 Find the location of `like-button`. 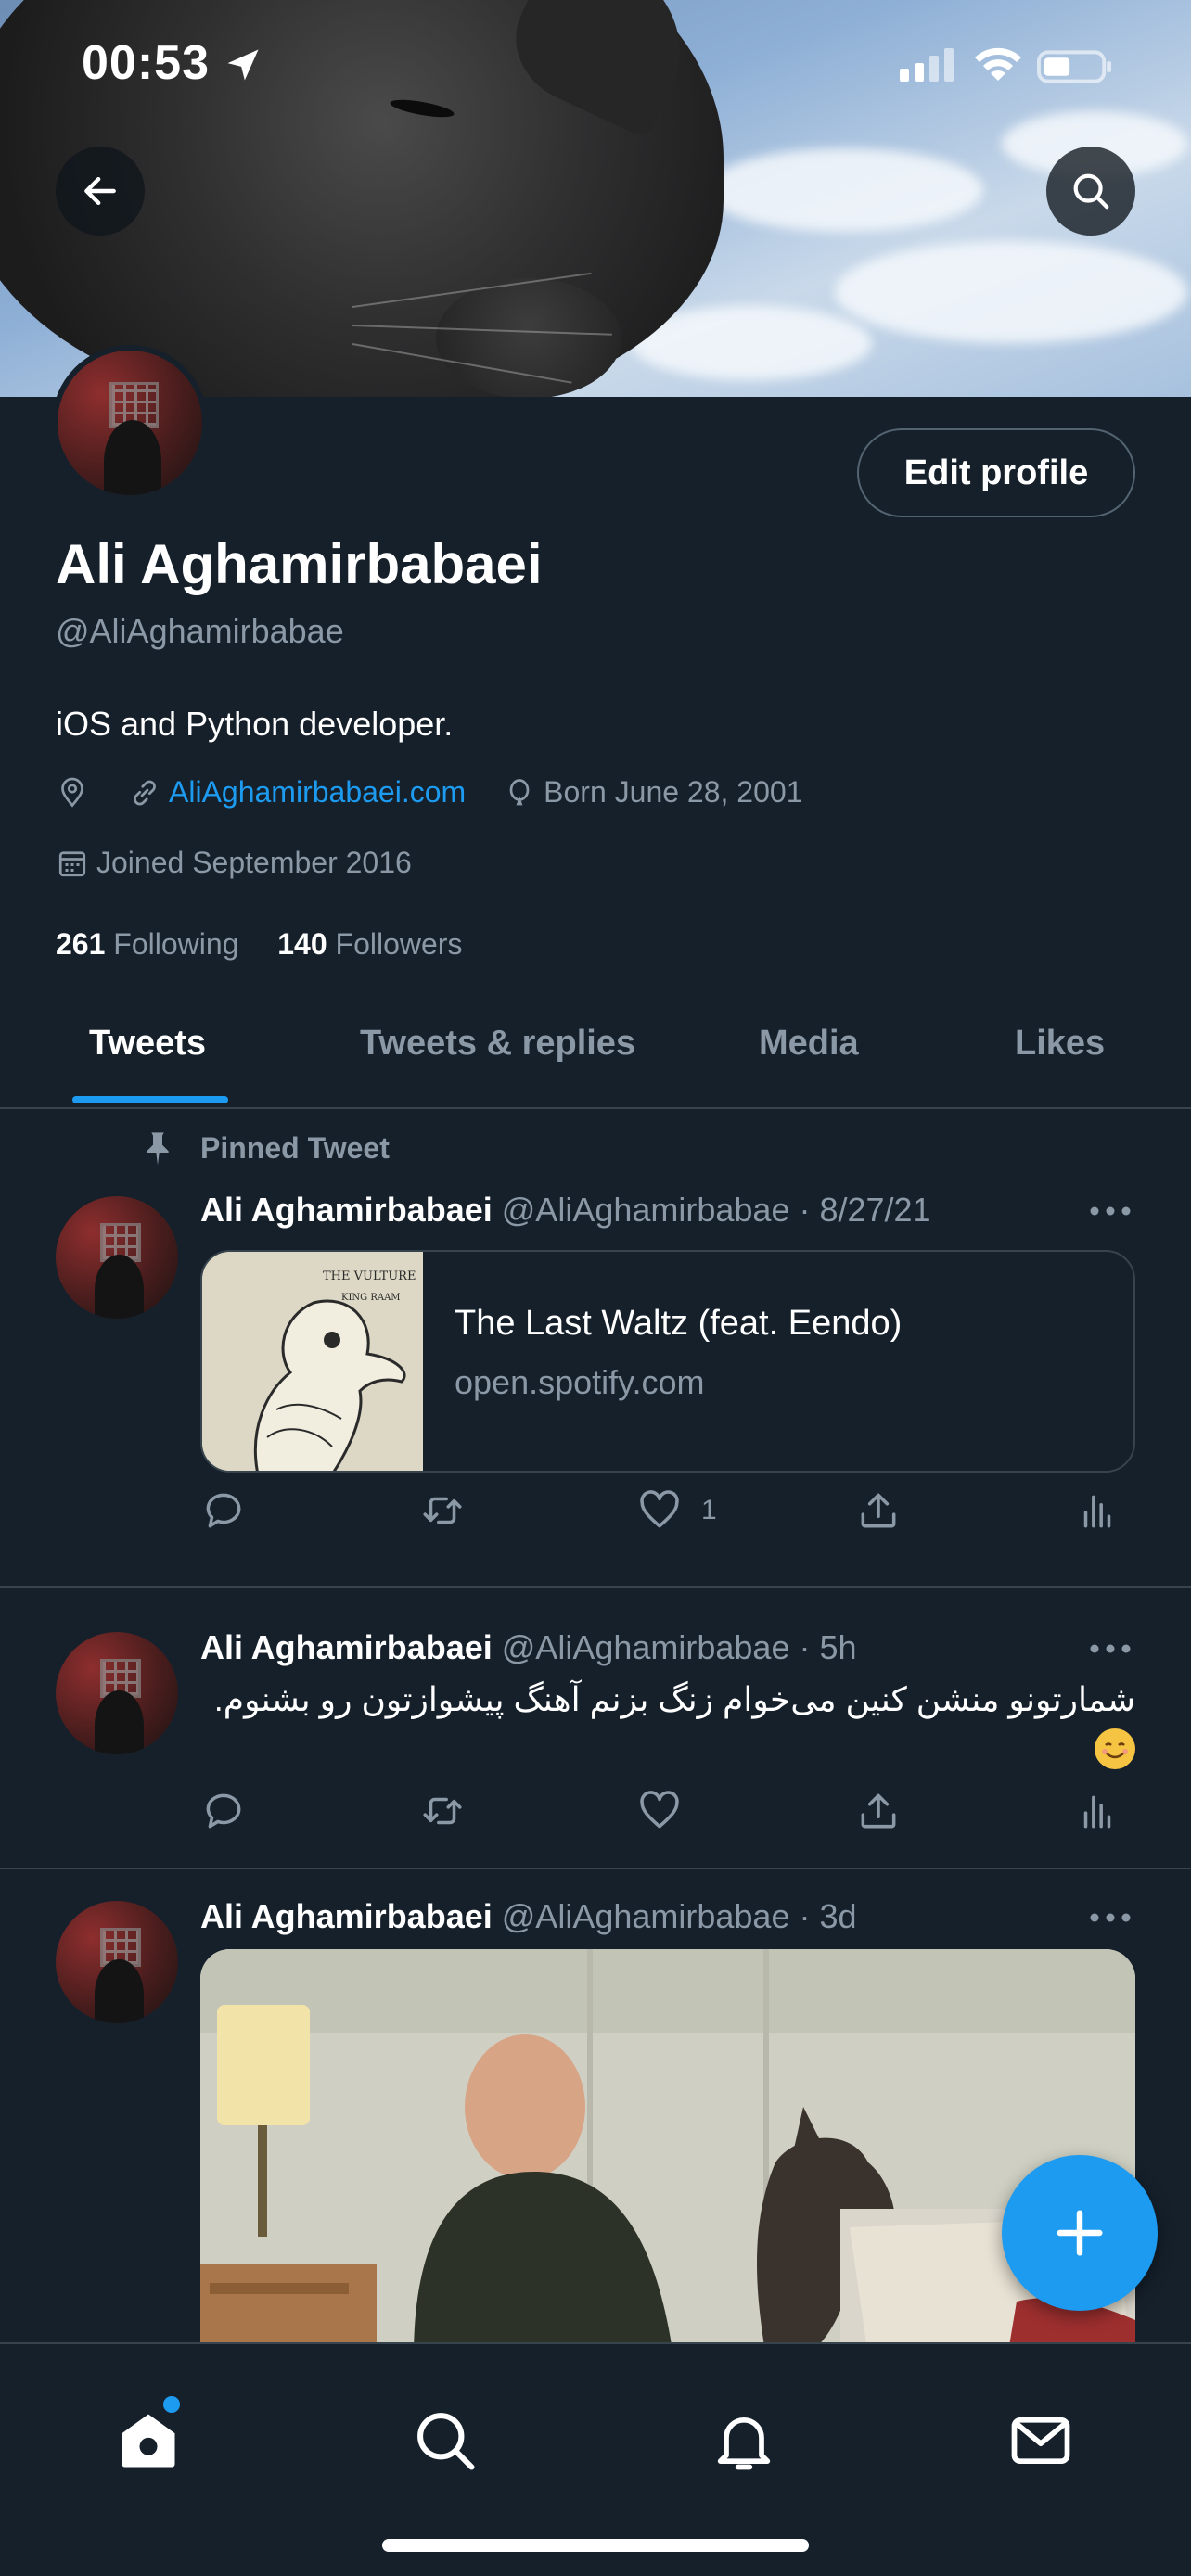

like-button is located at coordinates (660, 1811).